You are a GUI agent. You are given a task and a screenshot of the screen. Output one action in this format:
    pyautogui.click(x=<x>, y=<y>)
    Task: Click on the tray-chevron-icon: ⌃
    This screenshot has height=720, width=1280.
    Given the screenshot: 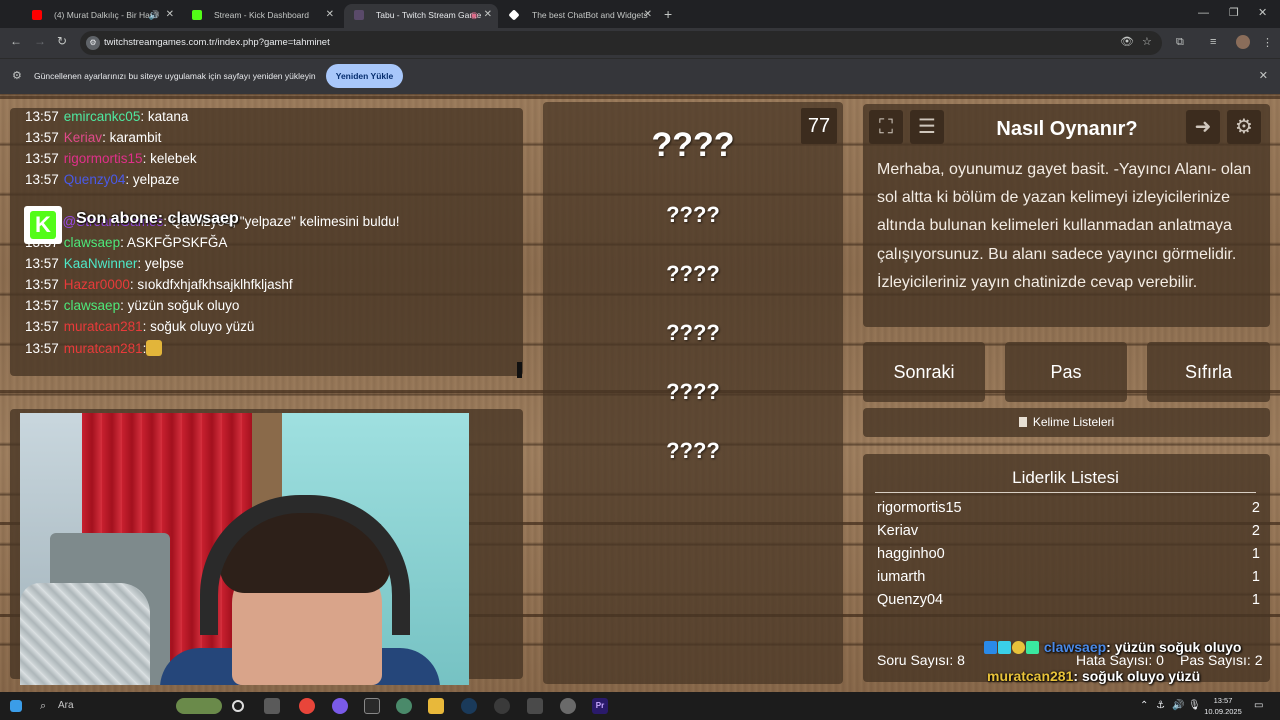 What is the action you would take?
    pyautogui.click(x=1144, y=706)
    